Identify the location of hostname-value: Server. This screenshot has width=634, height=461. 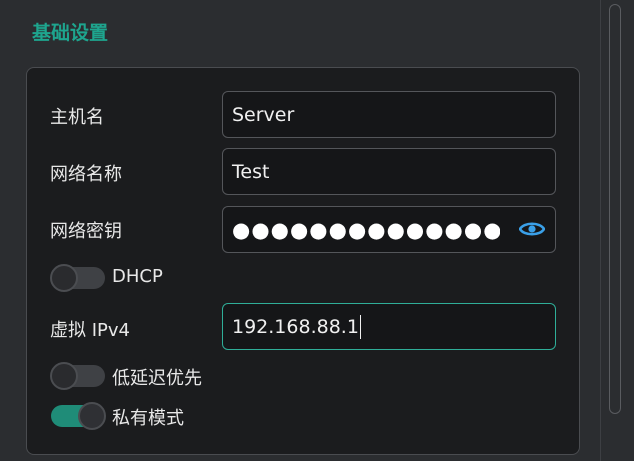
(263, 114).